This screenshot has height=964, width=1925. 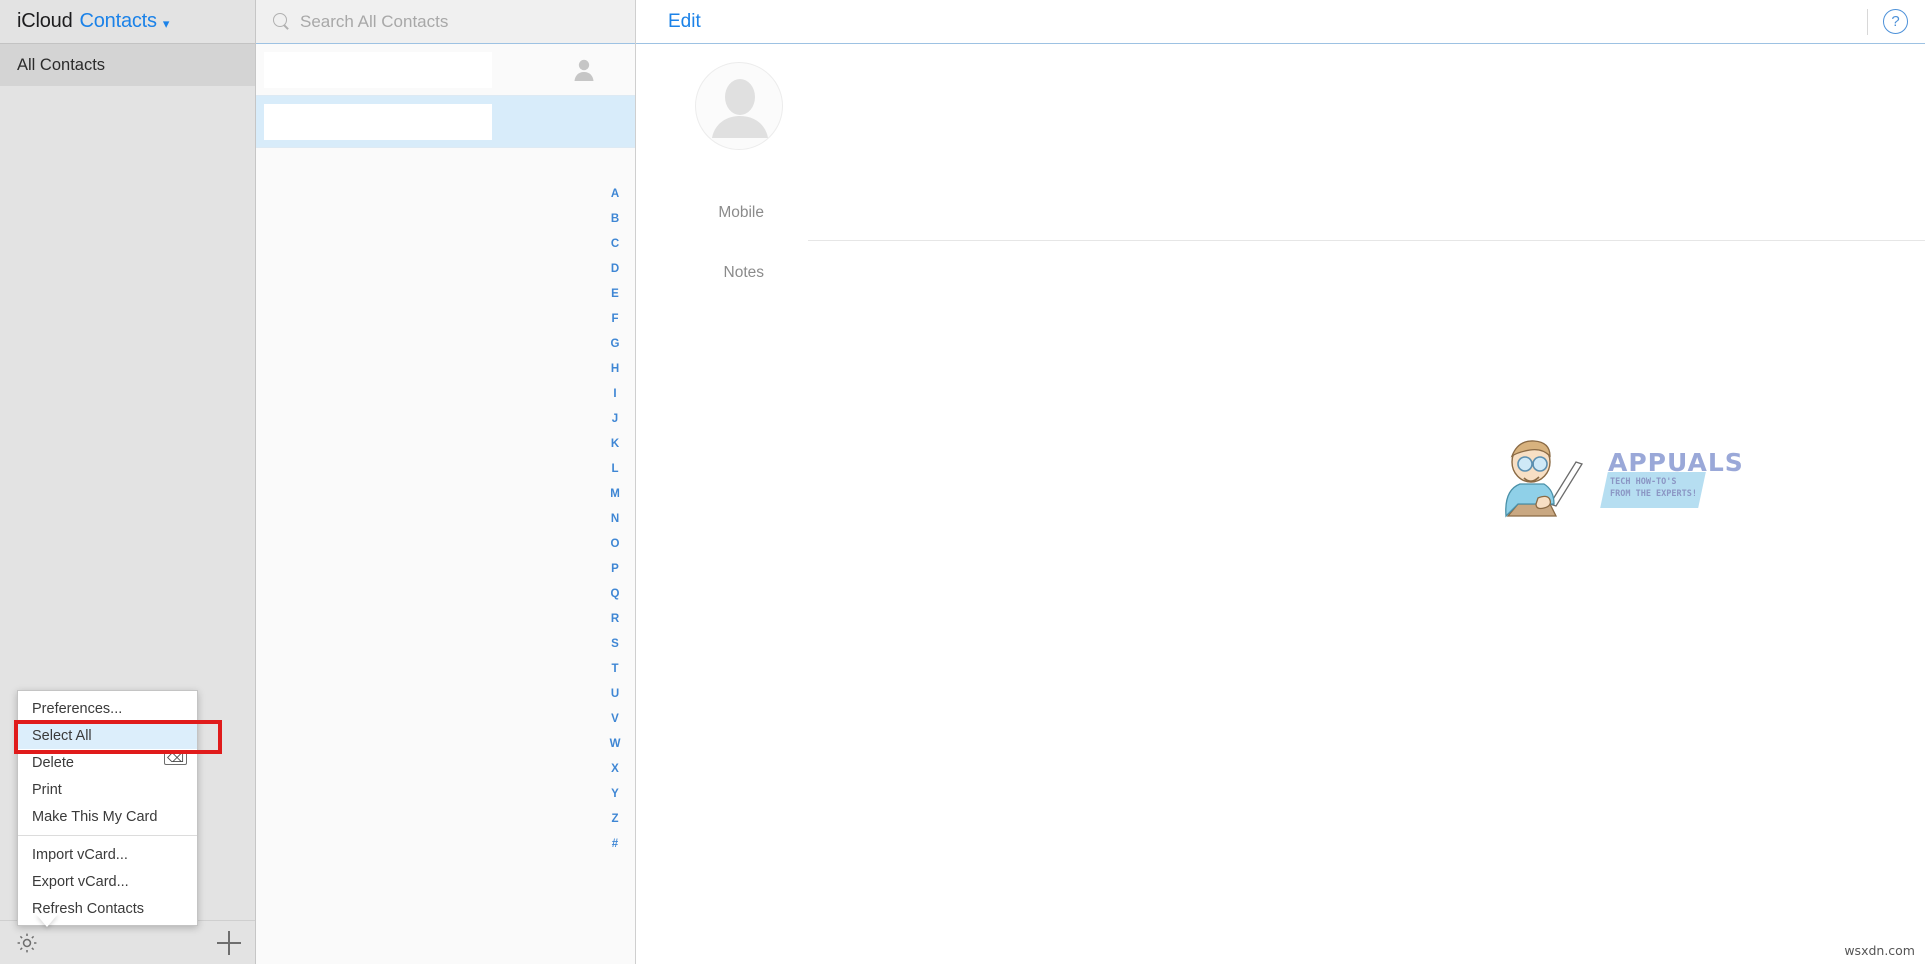 I want to click on menu-item-make-this-my-card: Make This My Card, so click(x=107, y=816).